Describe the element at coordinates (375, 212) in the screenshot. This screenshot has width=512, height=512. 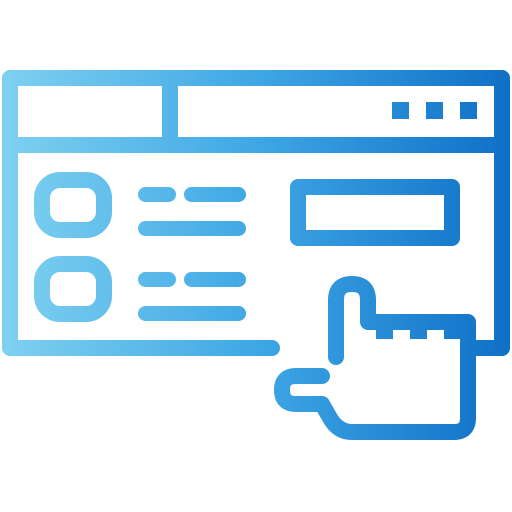
I see `button-outline` at that location.